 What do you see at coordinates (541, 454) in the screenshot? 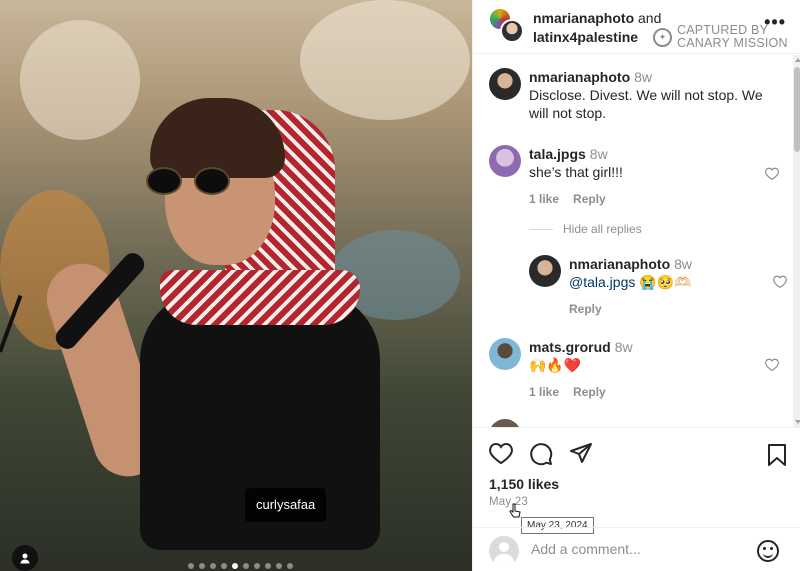
I see `comment-icon` at bounding box center [541, 454].